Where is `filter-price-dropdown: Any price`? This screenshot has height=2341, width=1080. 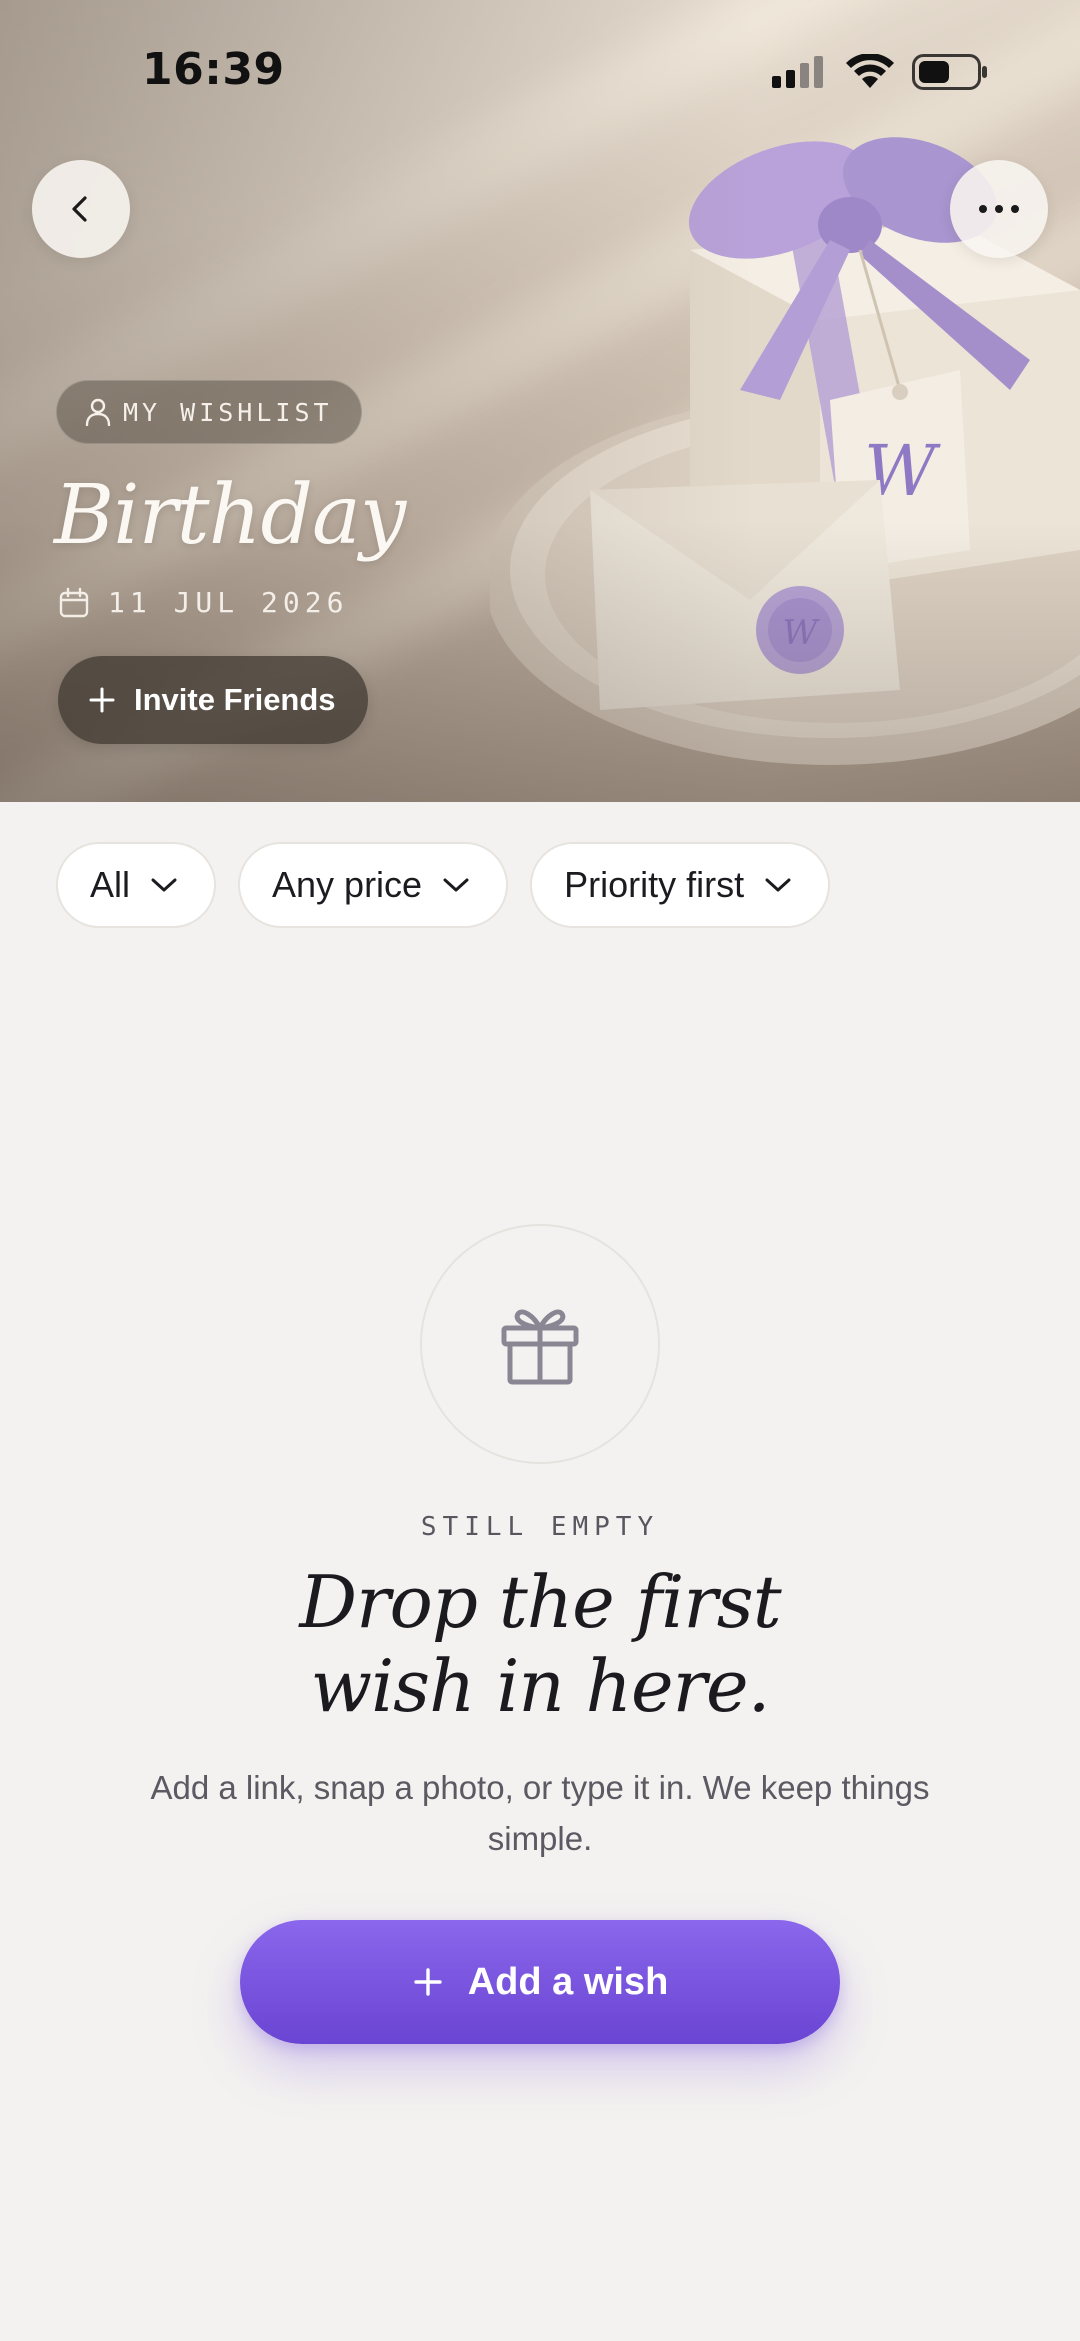
filter-price-dropdown: Any price is located at coordinates (373, 885).